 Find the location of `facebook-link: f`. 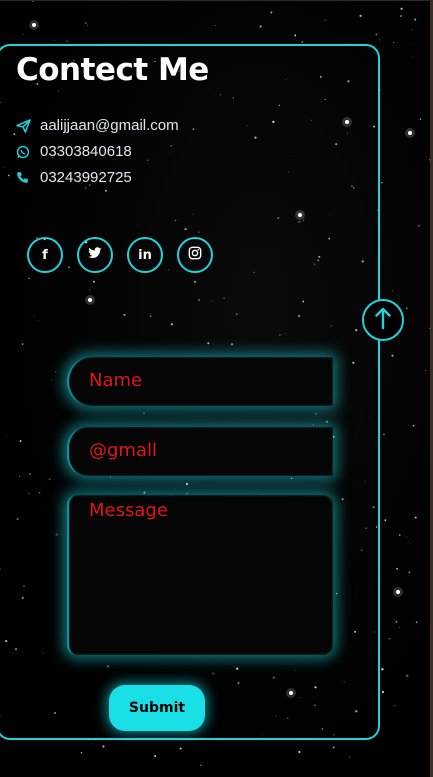

facebook-link: f is located at coordinates (45, 255).